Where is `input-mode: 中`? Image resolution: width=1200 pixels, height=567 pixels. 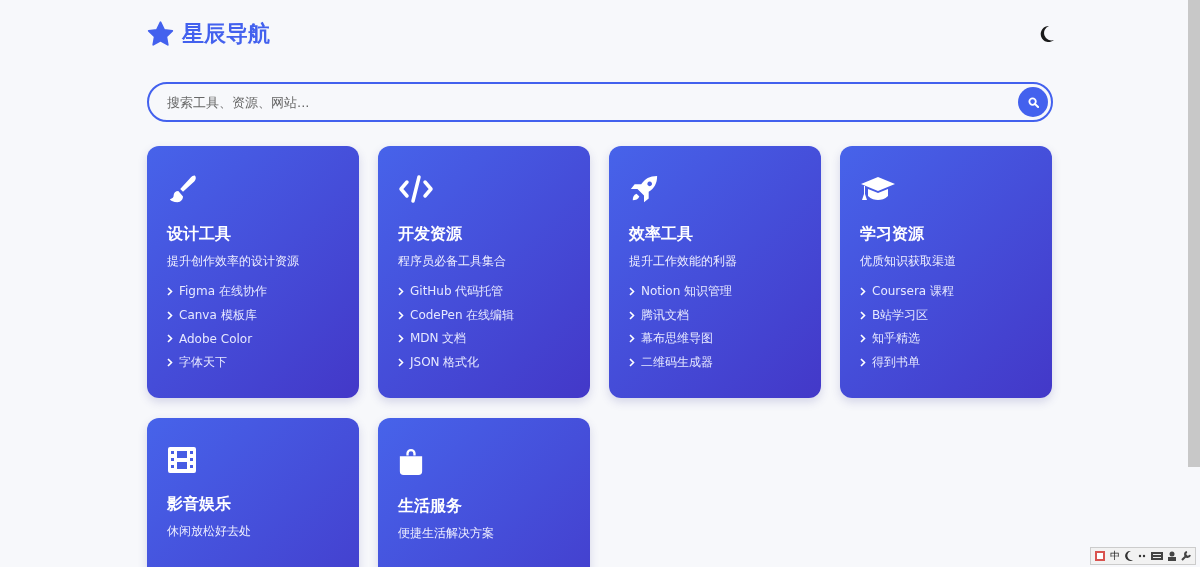
input-mode: 中 is located at coordinates (1115, 556).